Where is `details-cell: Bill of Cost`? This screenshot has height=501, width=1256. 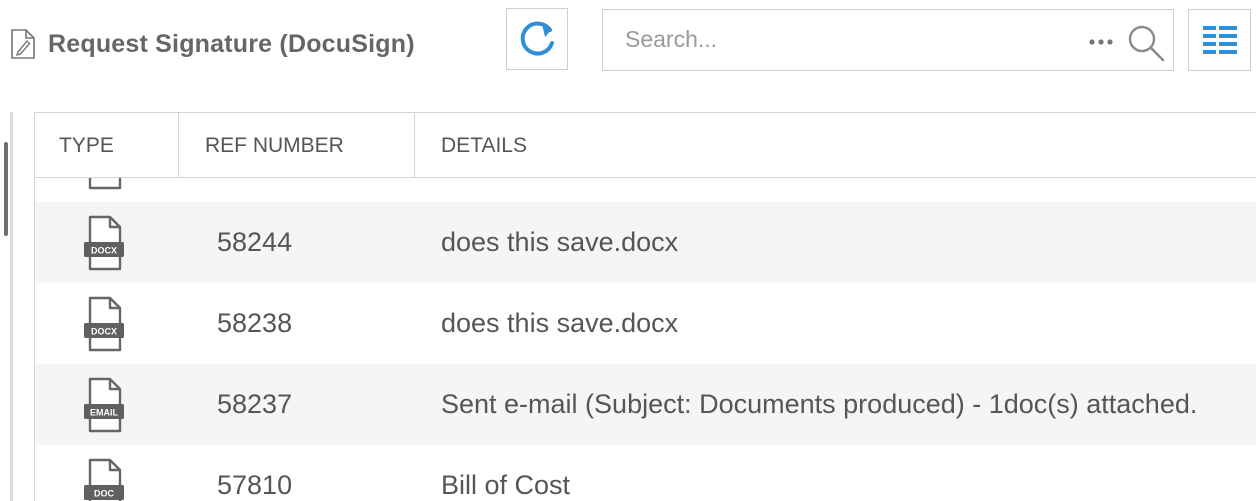
details-cell: Bill of Cost is located at coordinates (506, 485).